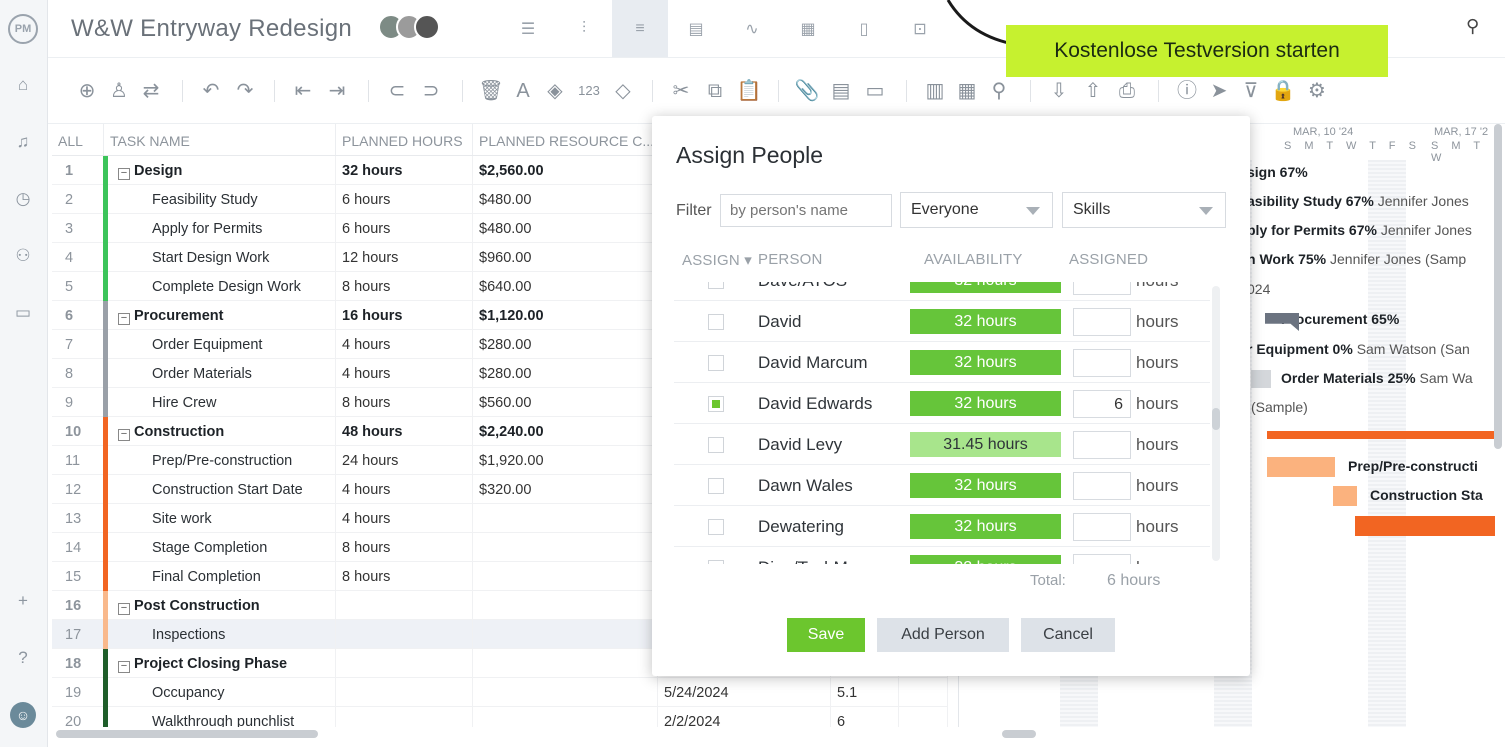  Describe the element at coordinates (752, 28) in the screenshot. I see `dashboard-view-icon: ∿` at that location.